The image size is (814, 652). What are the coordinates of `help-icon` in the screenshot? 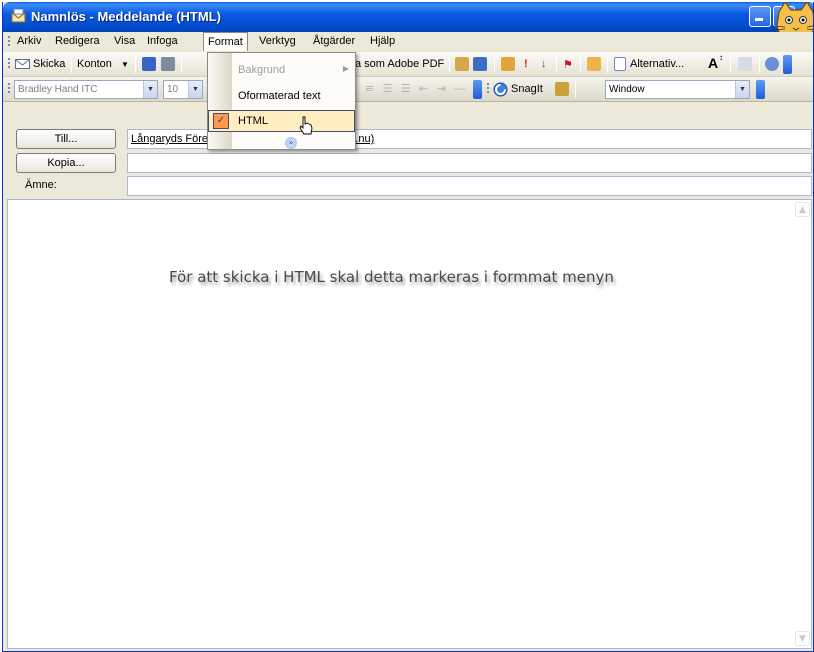 It's located at (772, 64).